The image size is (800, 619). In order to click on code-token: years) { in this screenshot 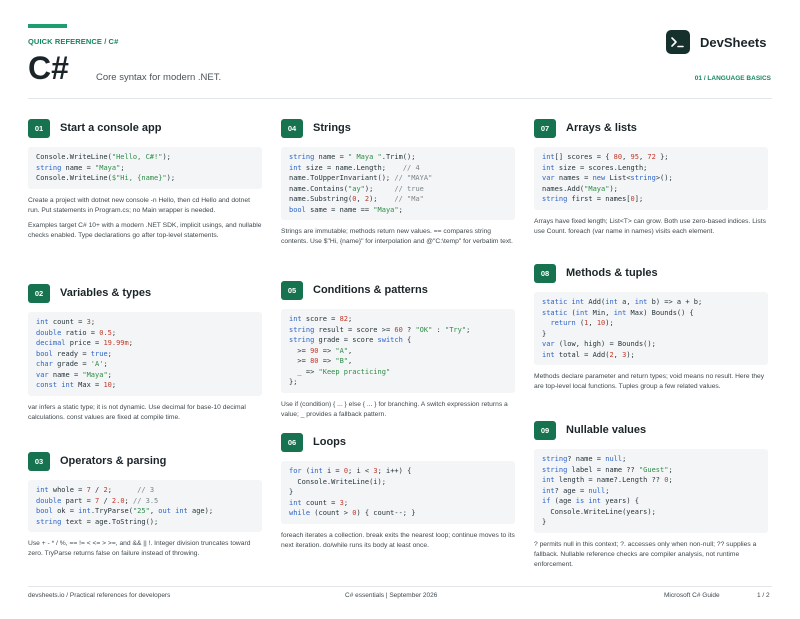, I will do `click(620, 501)`.